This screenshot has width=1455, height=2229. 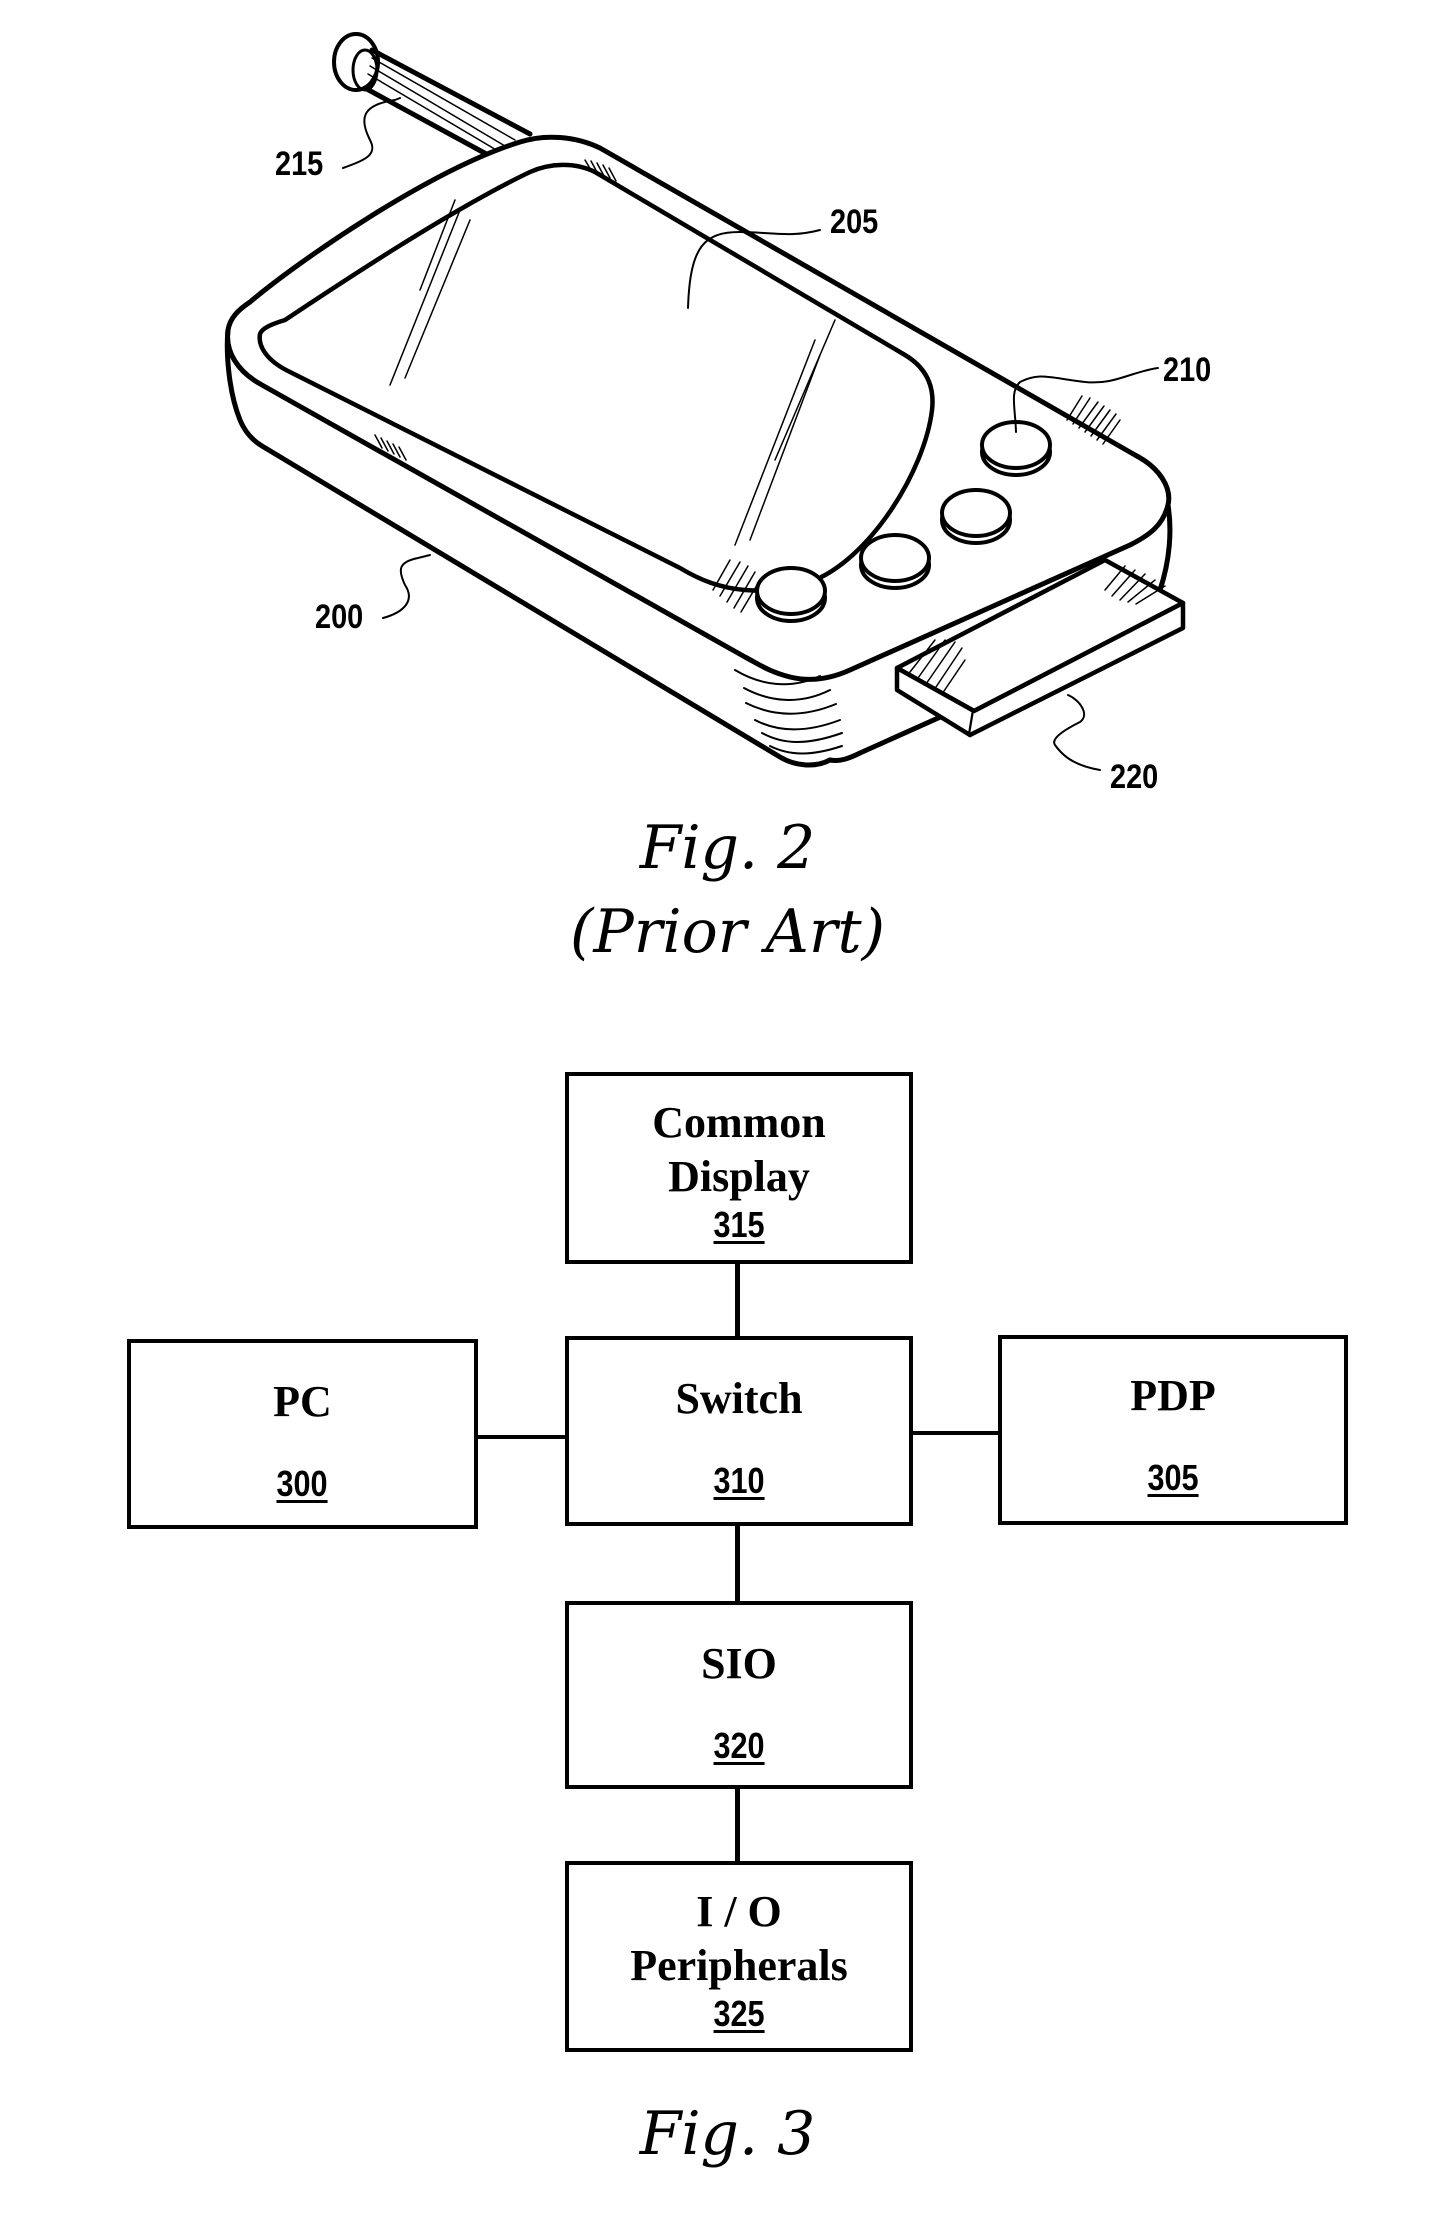 What do you see at coordinates (739, 1224) in the screenshot?
I see `block-ref: 315` at bounding box center [739, 1224].